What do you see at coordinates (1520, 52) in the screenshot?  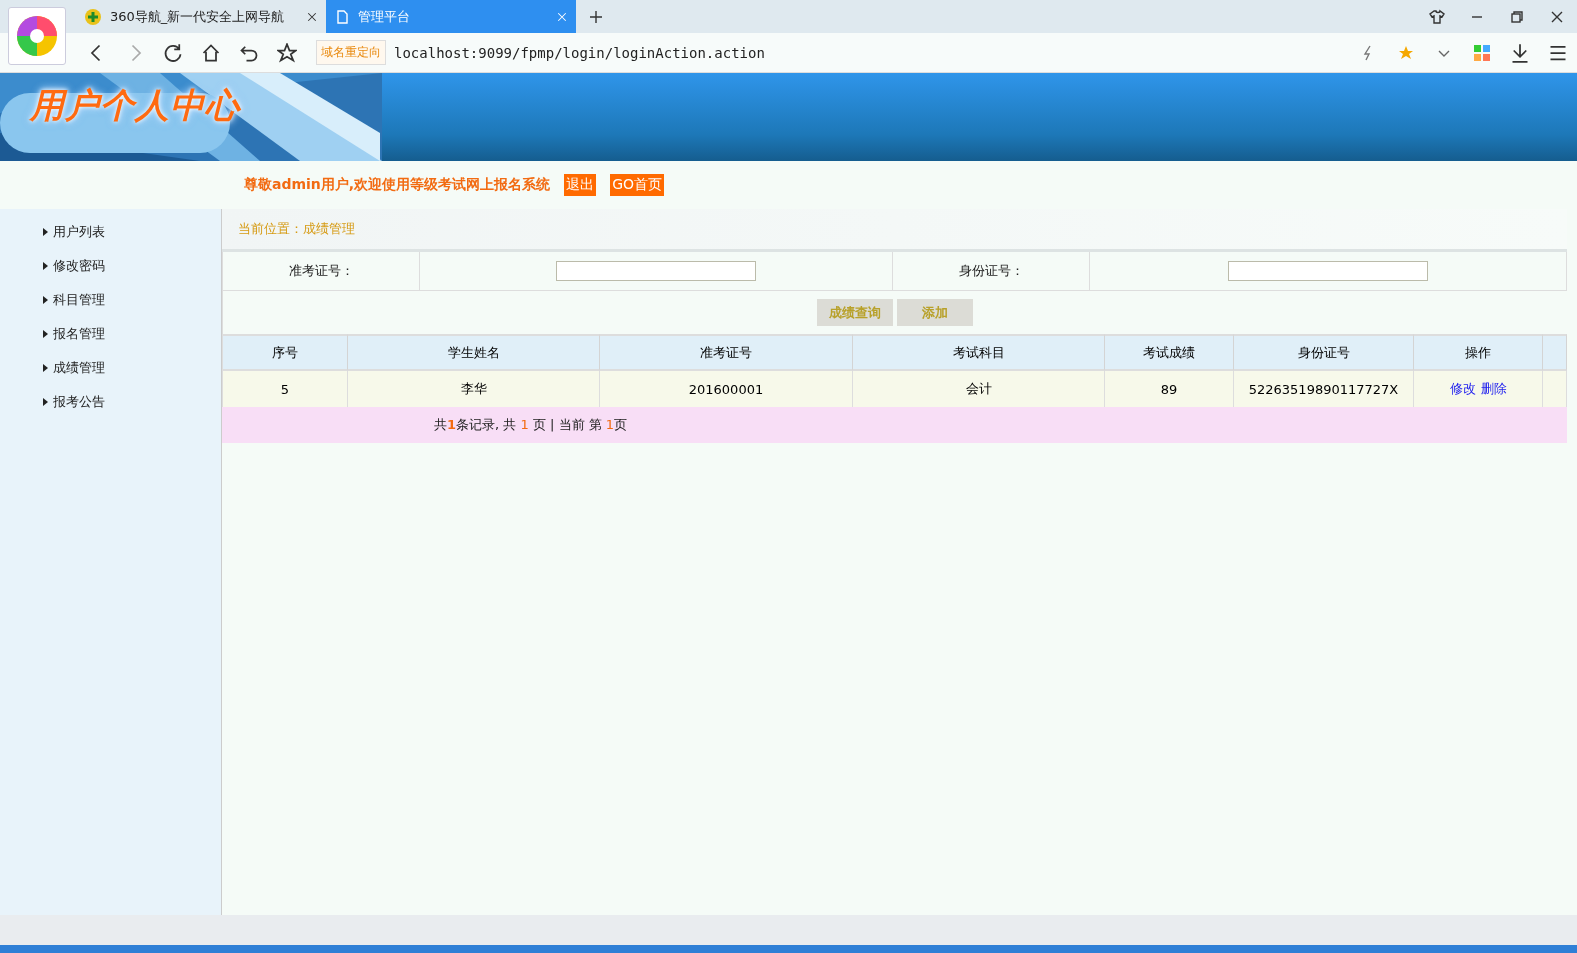 I see `download-icon` at bounding box center [1520, 52].